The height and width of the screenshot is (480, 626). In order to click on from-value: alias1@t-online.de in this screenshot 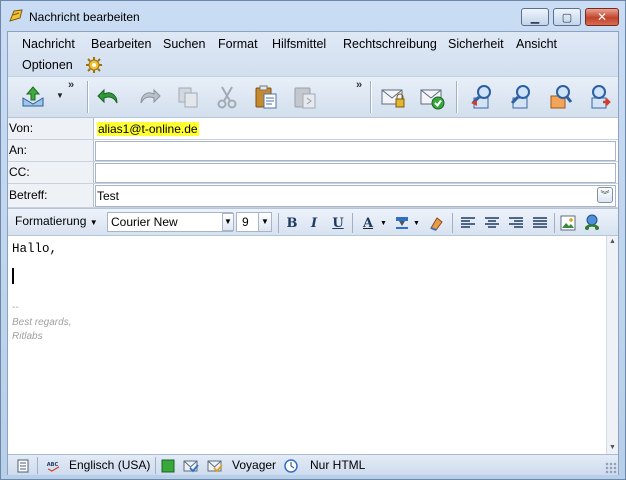, I will do `click(148, 129)`.